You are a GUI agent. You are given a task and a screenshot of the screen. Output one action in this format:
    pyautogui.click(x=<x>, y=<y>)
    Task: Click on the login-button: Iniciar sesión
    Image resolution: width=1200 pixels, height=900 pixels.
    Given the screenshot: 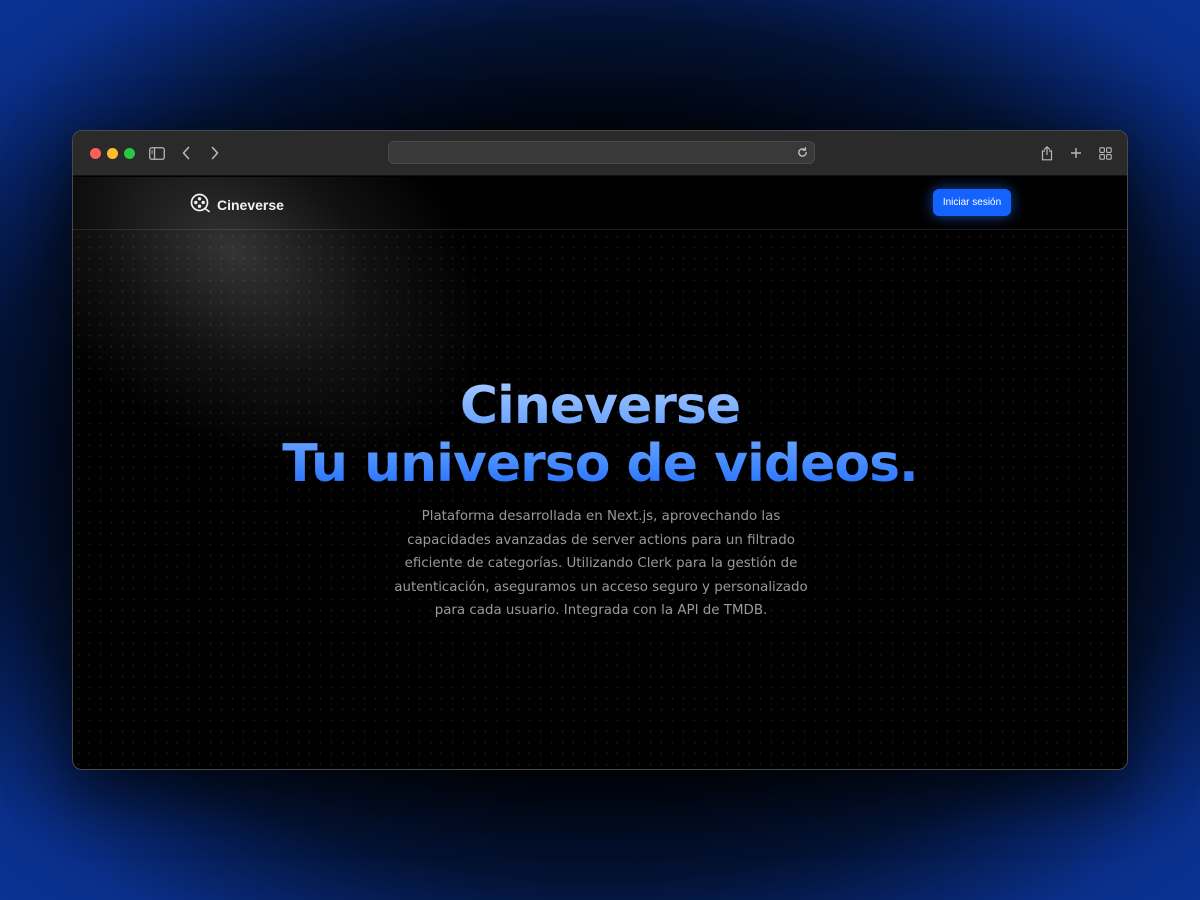 What is the action you would take?
    pyautogui.click(x=972, y=202)
    